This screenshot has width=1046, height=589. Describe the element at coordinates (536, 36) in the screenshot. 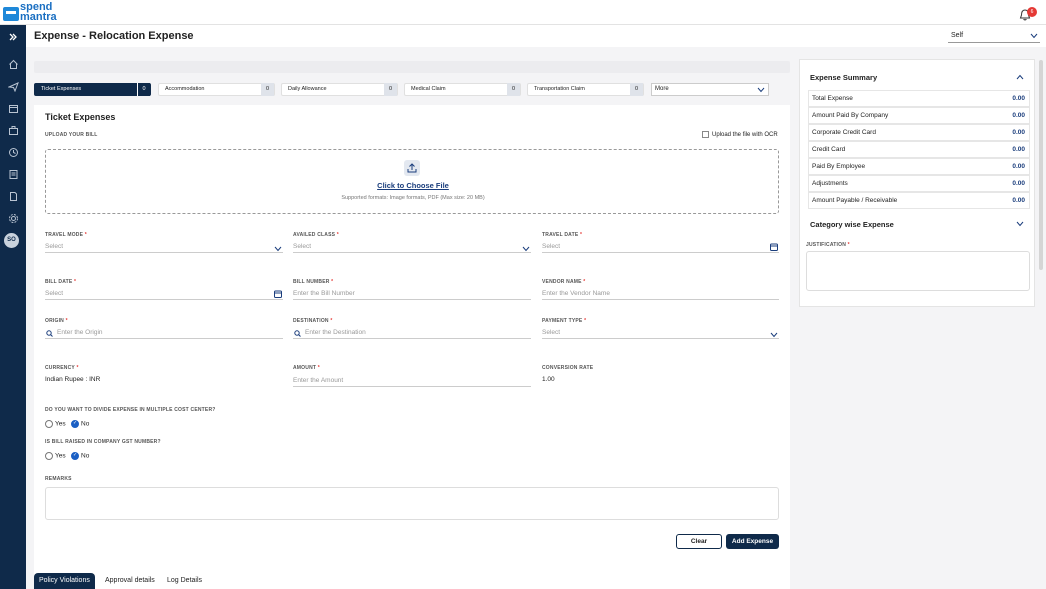

I see `page-header: Expense - Relocation Expense` at that location.